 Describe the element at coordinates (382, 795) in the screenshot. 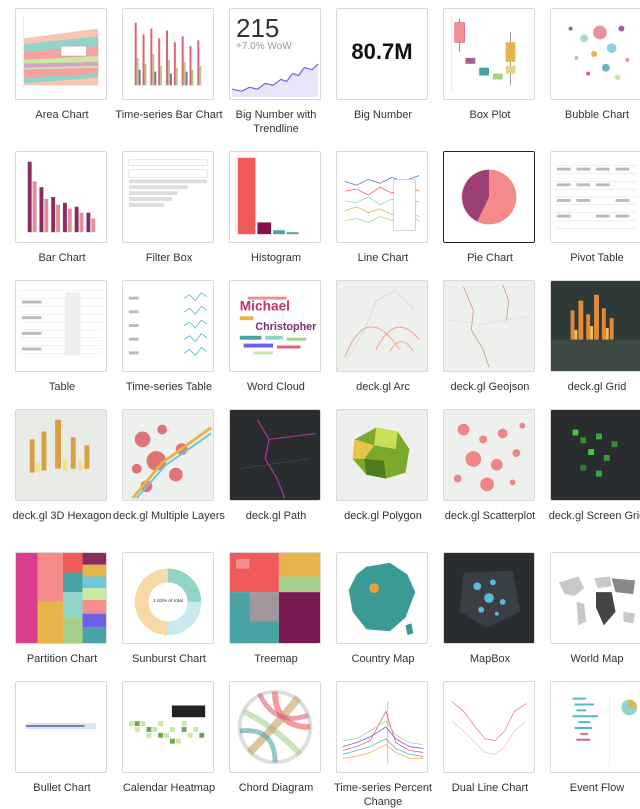

I see `chart-card-label: Time-series Percent Change` at that location.